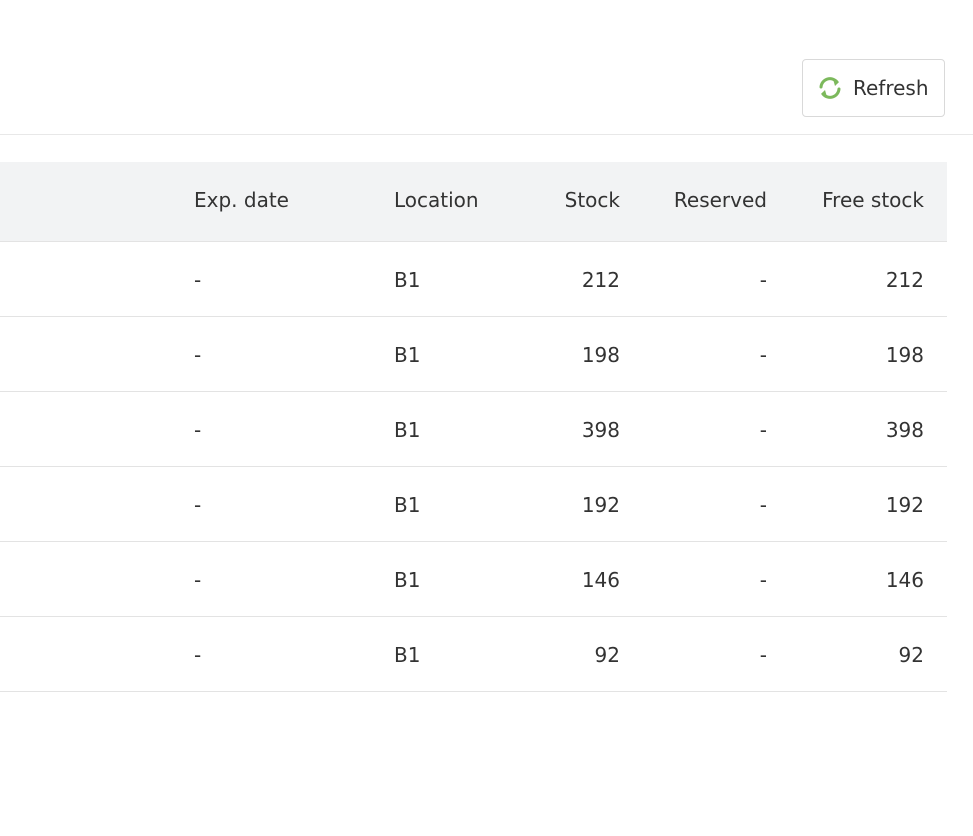  Describe the element at coordinates (607, 655) in the screenshot. I see `cell-stock: 92` at that location.